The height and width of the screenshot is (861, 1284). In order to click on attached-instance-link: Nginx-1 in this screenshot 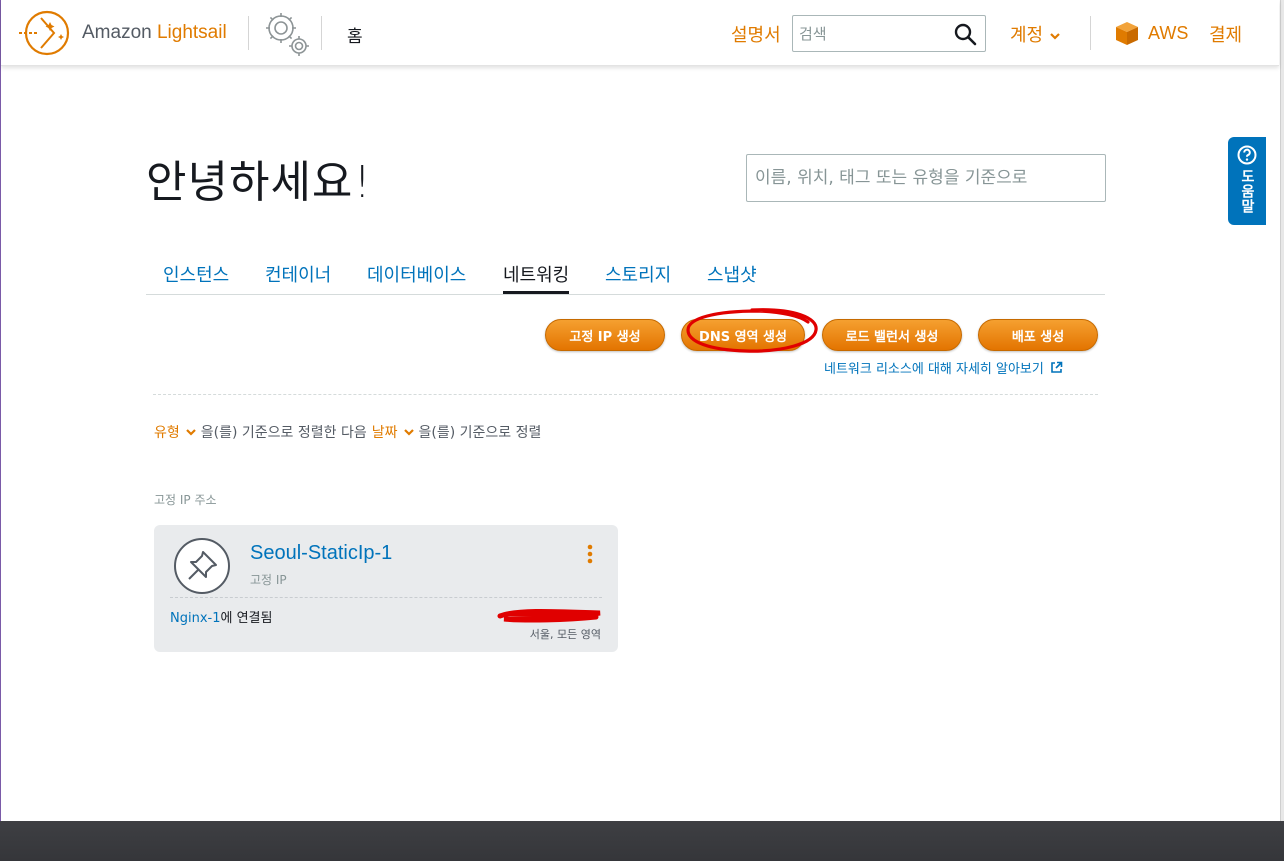, I will do `click(195, 618)`.